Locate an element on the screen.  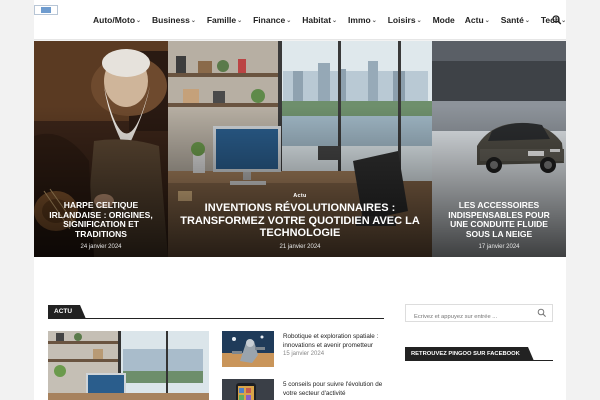
robot-thumbnail is located at coordinates (248, 349).